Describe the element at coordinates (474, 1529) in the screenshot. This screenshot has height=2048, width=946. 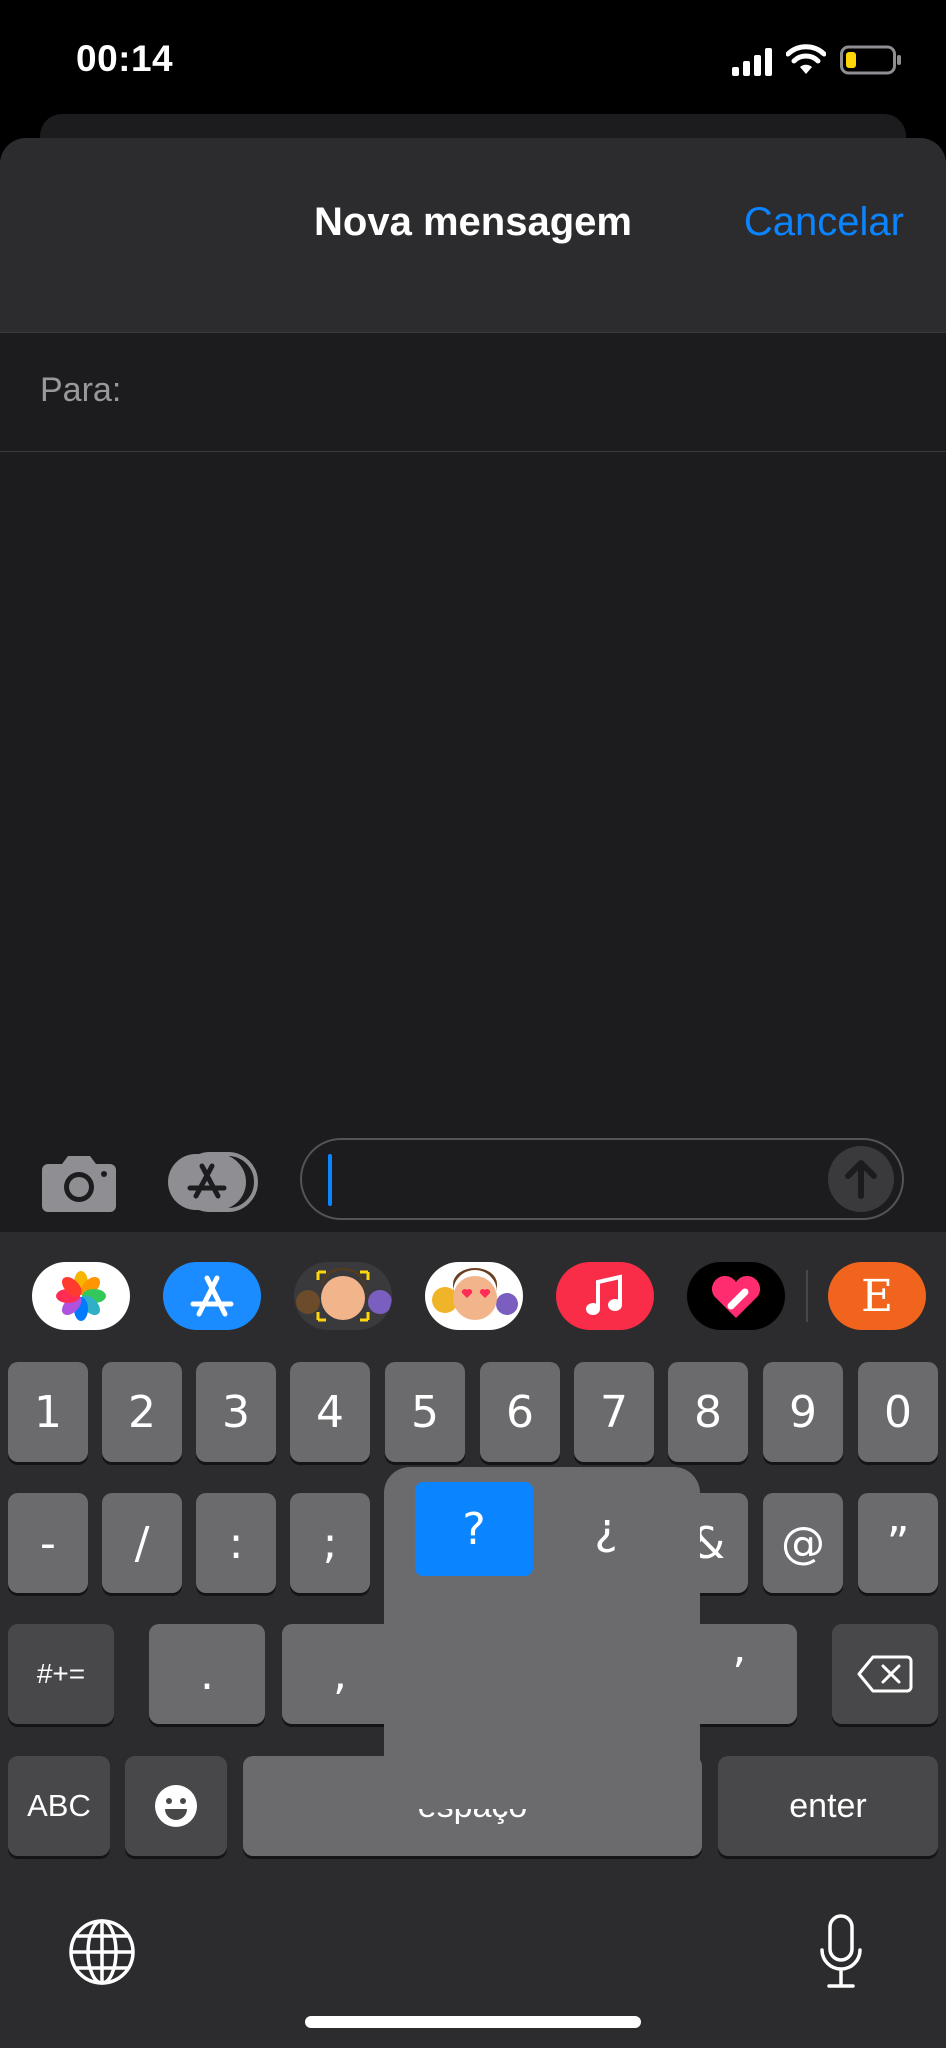
I see `variant-question-mark: ?` at that location.